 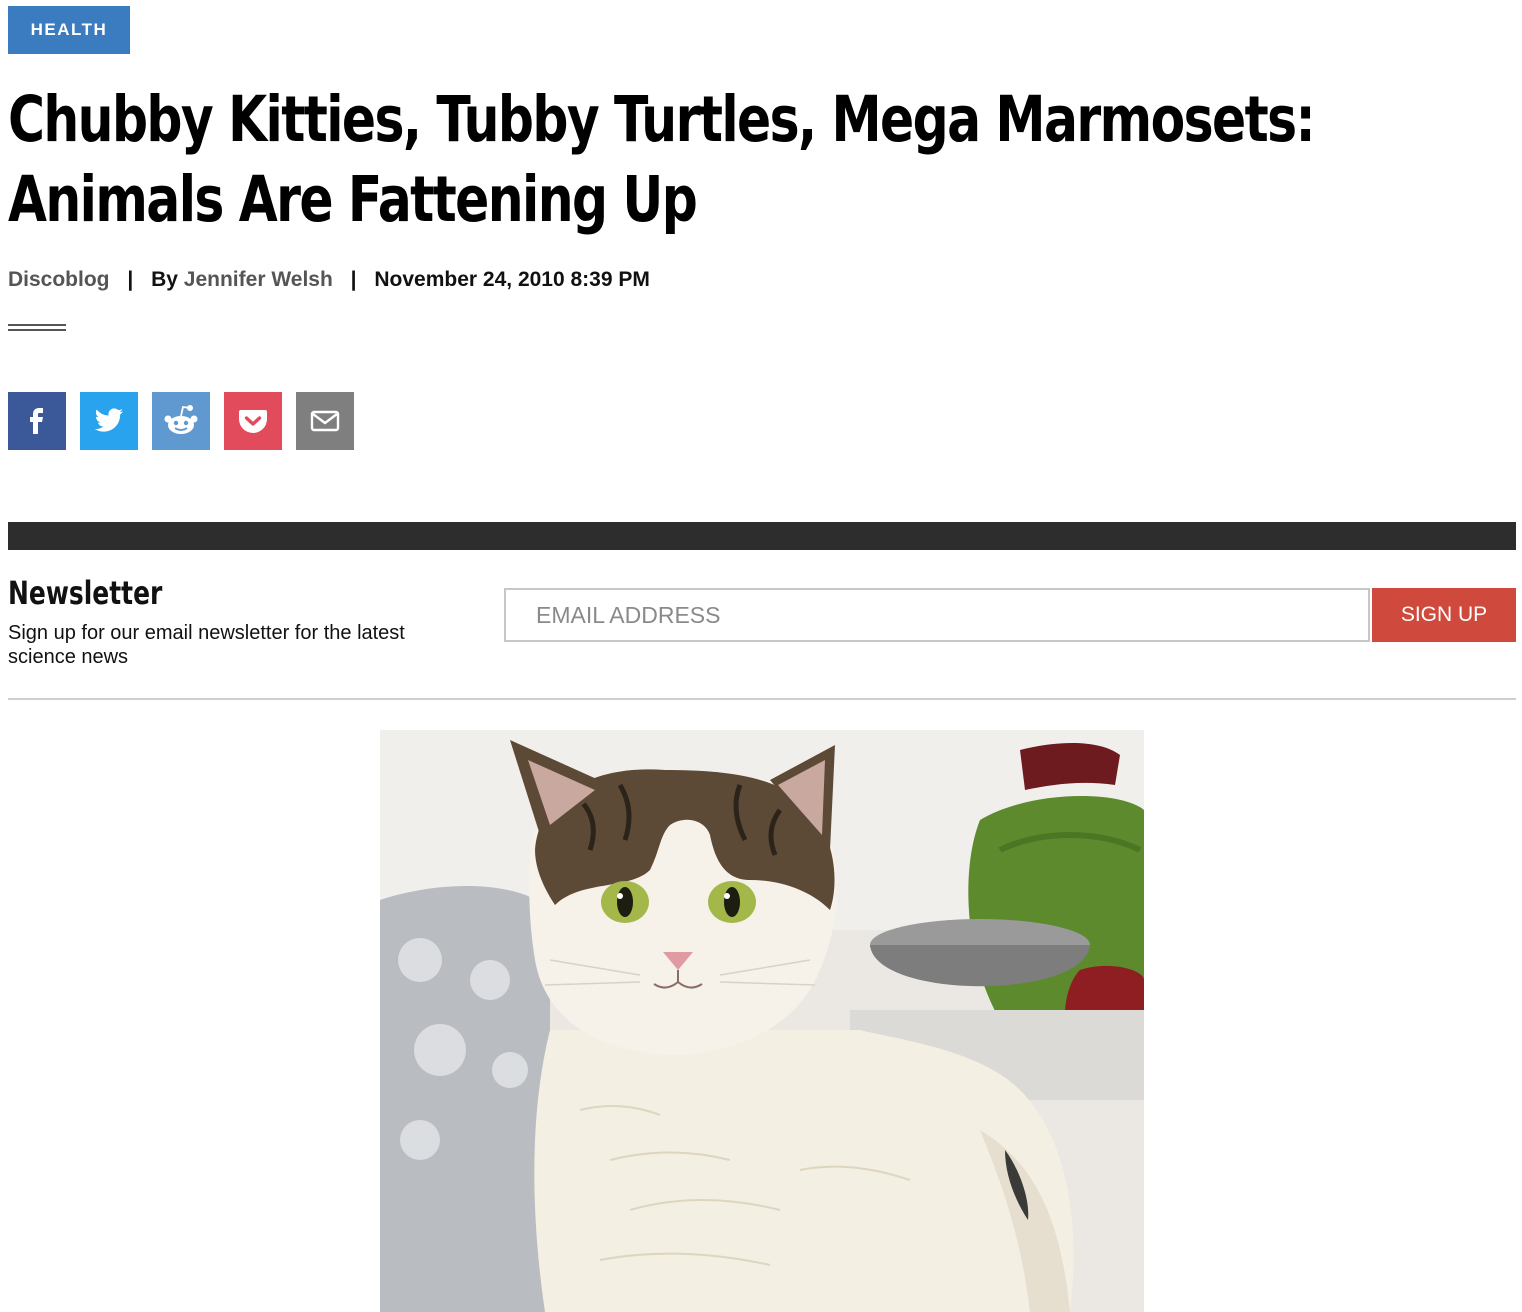 I want to click on newsletter-signup-button: SIGN UP, so click(x=1444, y=615).